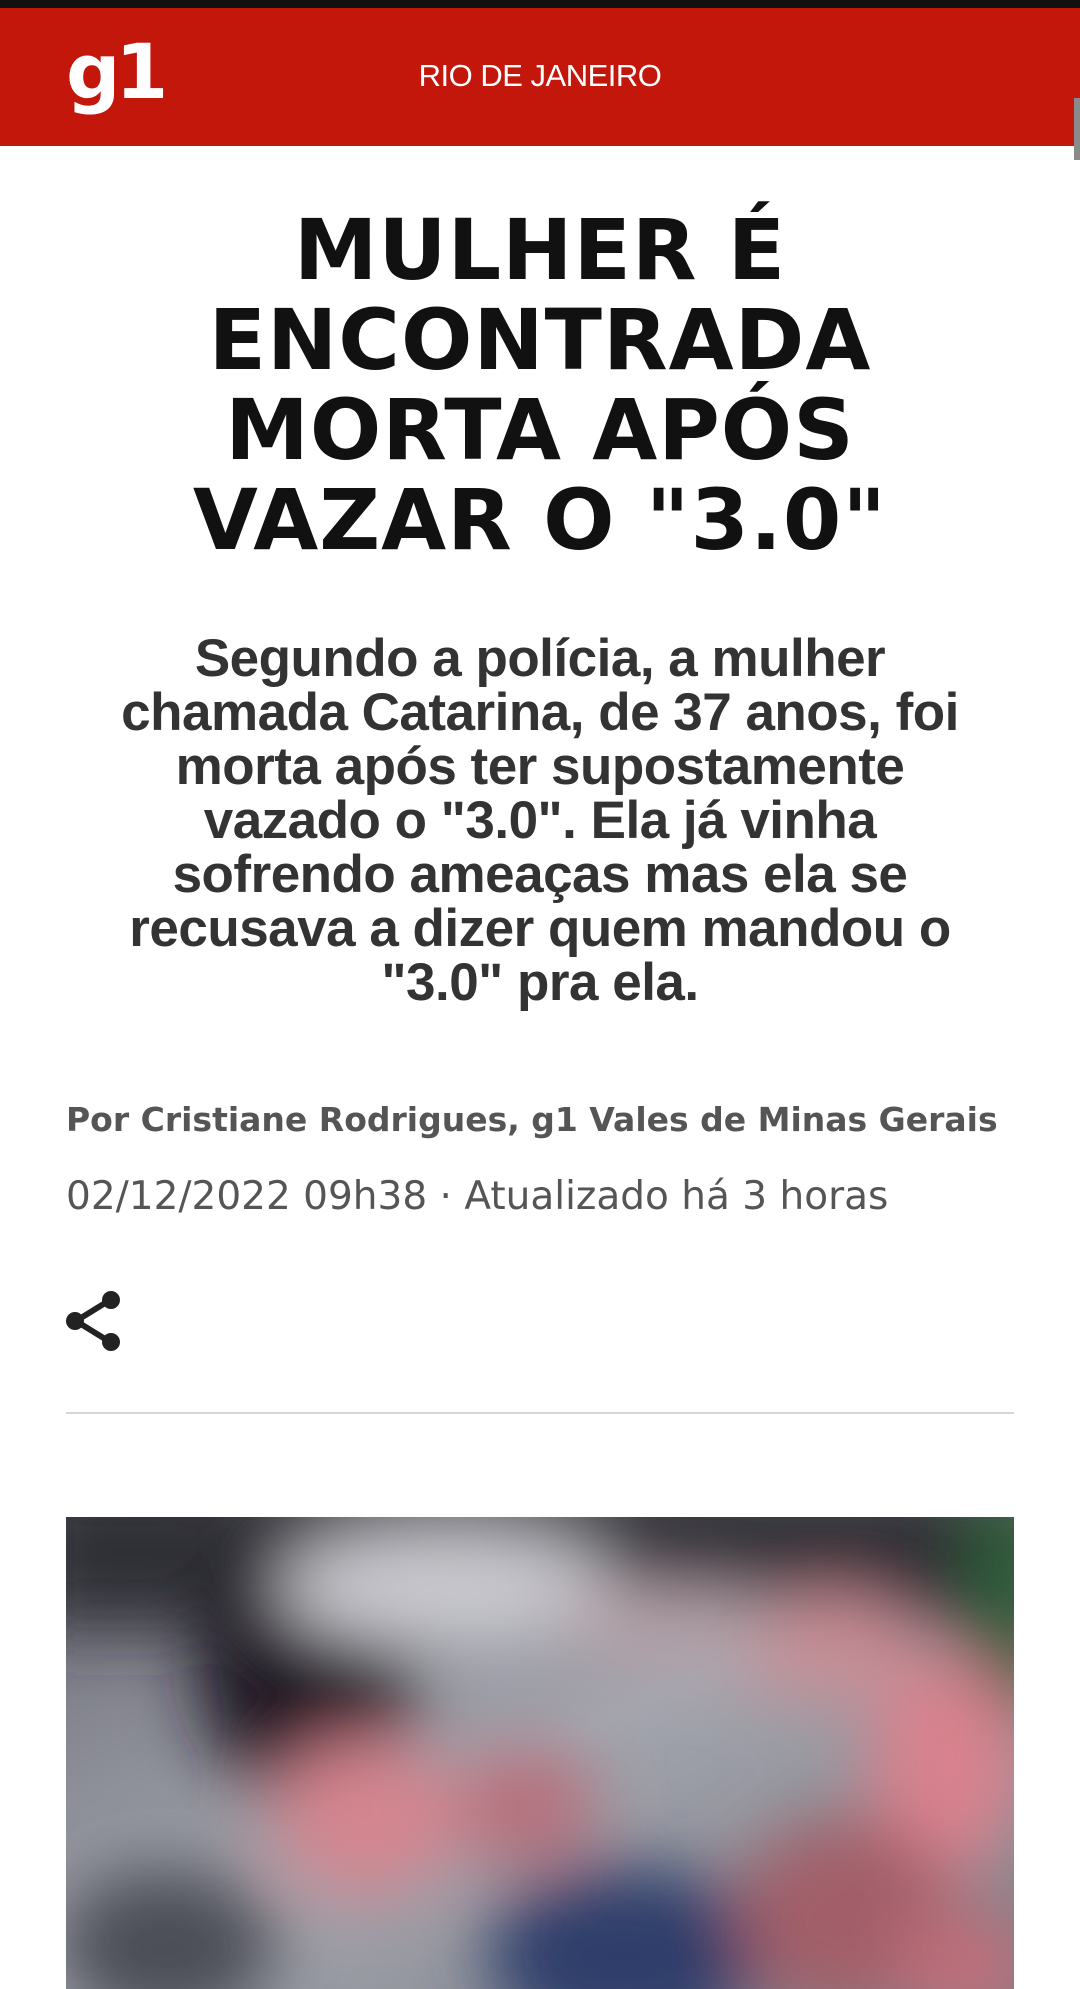 This screenshot has height=1989, width=1080. Describe the element at coordinates (540, 1413) in the screenshot. I see `divider` at that location.